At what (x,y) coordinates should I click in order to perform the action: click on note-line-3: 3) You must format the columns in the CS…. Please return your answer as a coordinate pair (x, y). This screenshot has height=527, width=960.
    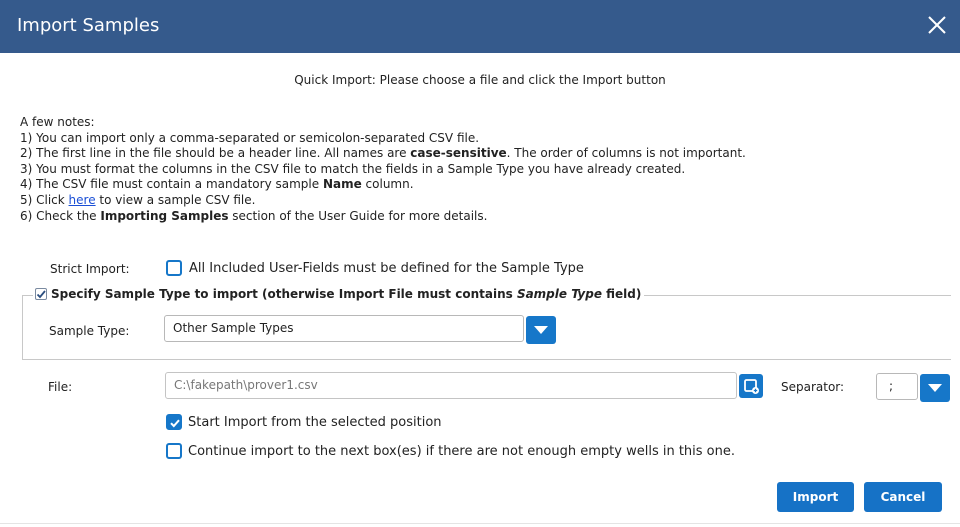
    Looking at the image, I should click on (353, 168).